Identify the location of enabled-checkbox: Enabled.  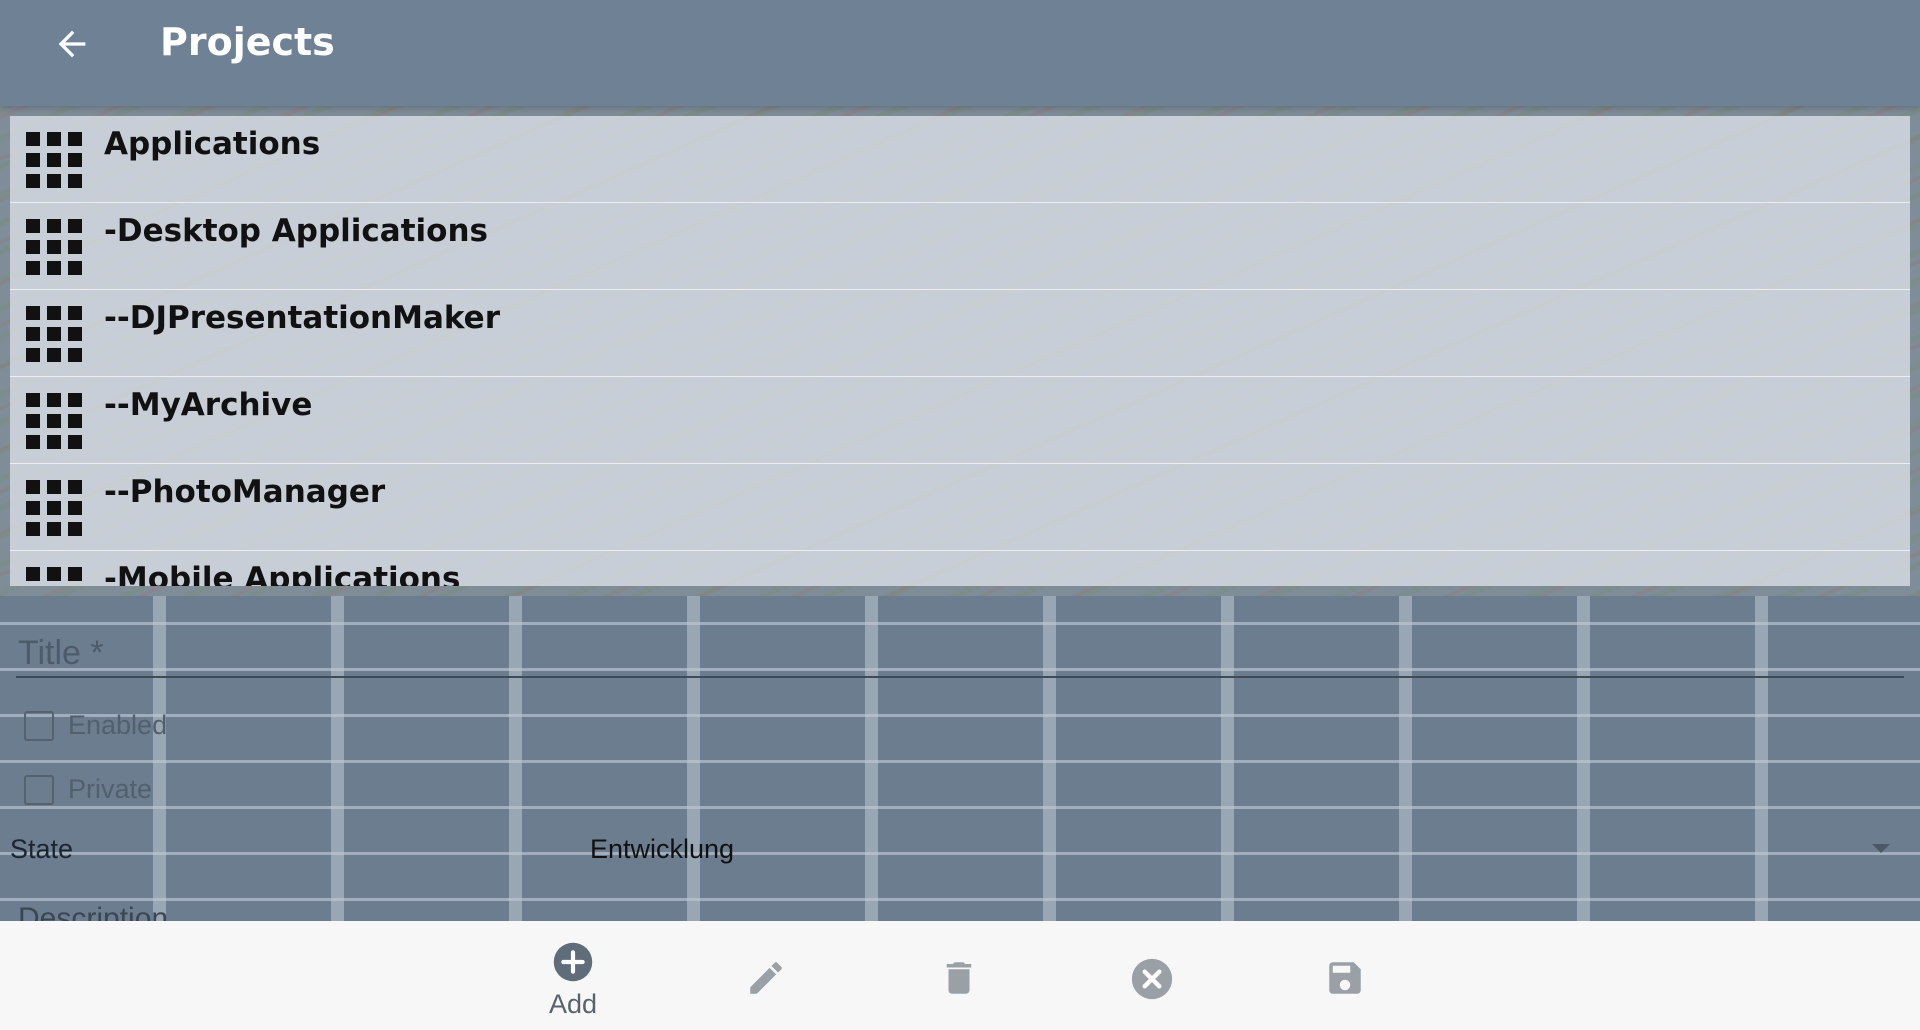
(95, 725).